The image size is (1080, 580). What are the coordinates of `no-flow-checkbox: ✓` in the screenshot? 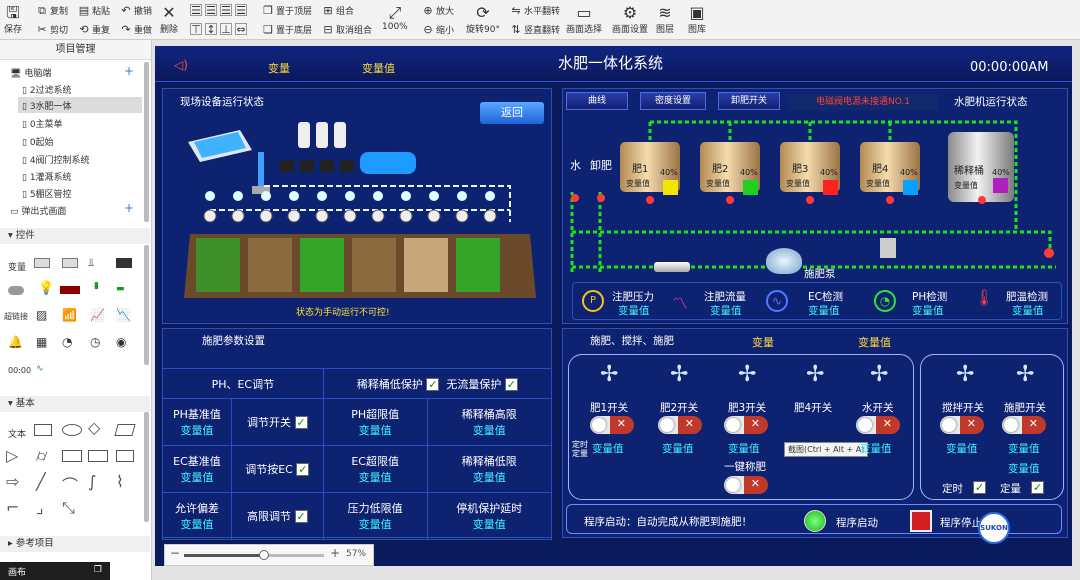 It's located at (511, 384).